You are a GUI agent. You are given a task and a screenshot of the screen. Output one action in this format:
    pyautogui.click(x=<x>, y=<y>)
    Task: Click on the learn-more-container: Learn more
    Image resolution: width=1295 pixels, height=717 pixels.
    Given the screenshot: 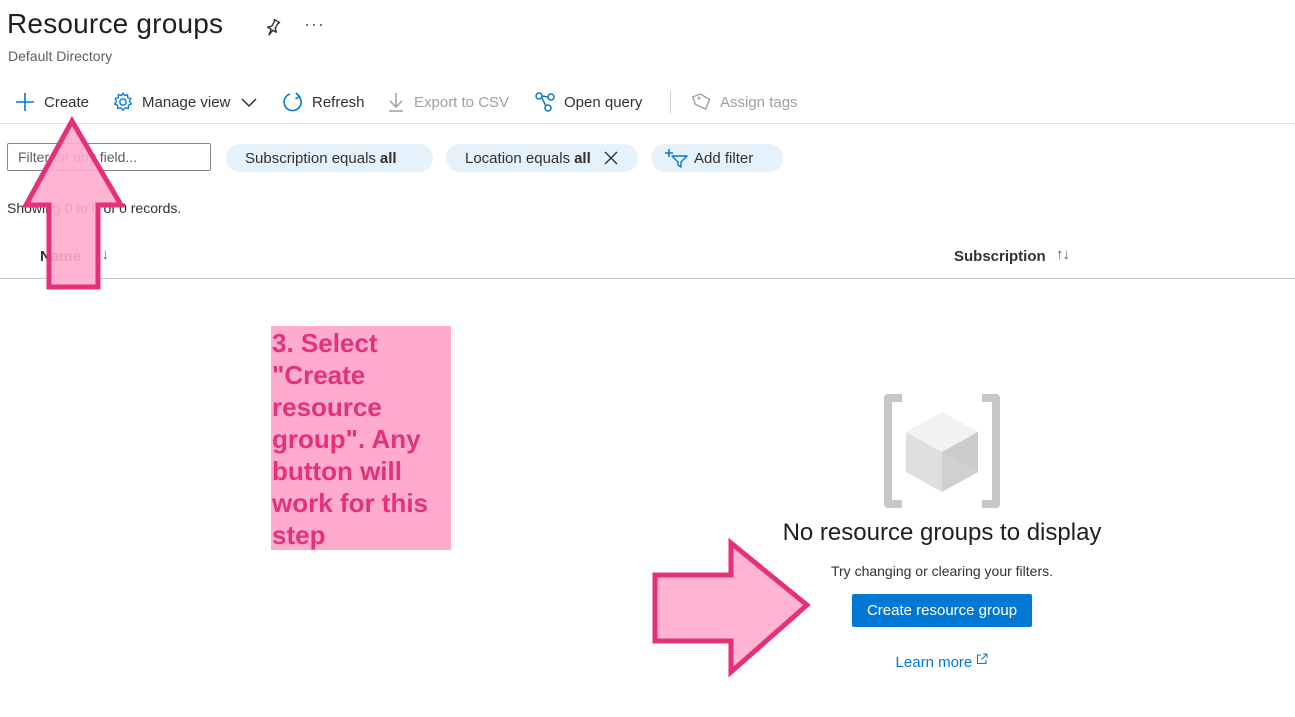 What is the action you would take?
    pyautogui.click(x=942, y=662)
    